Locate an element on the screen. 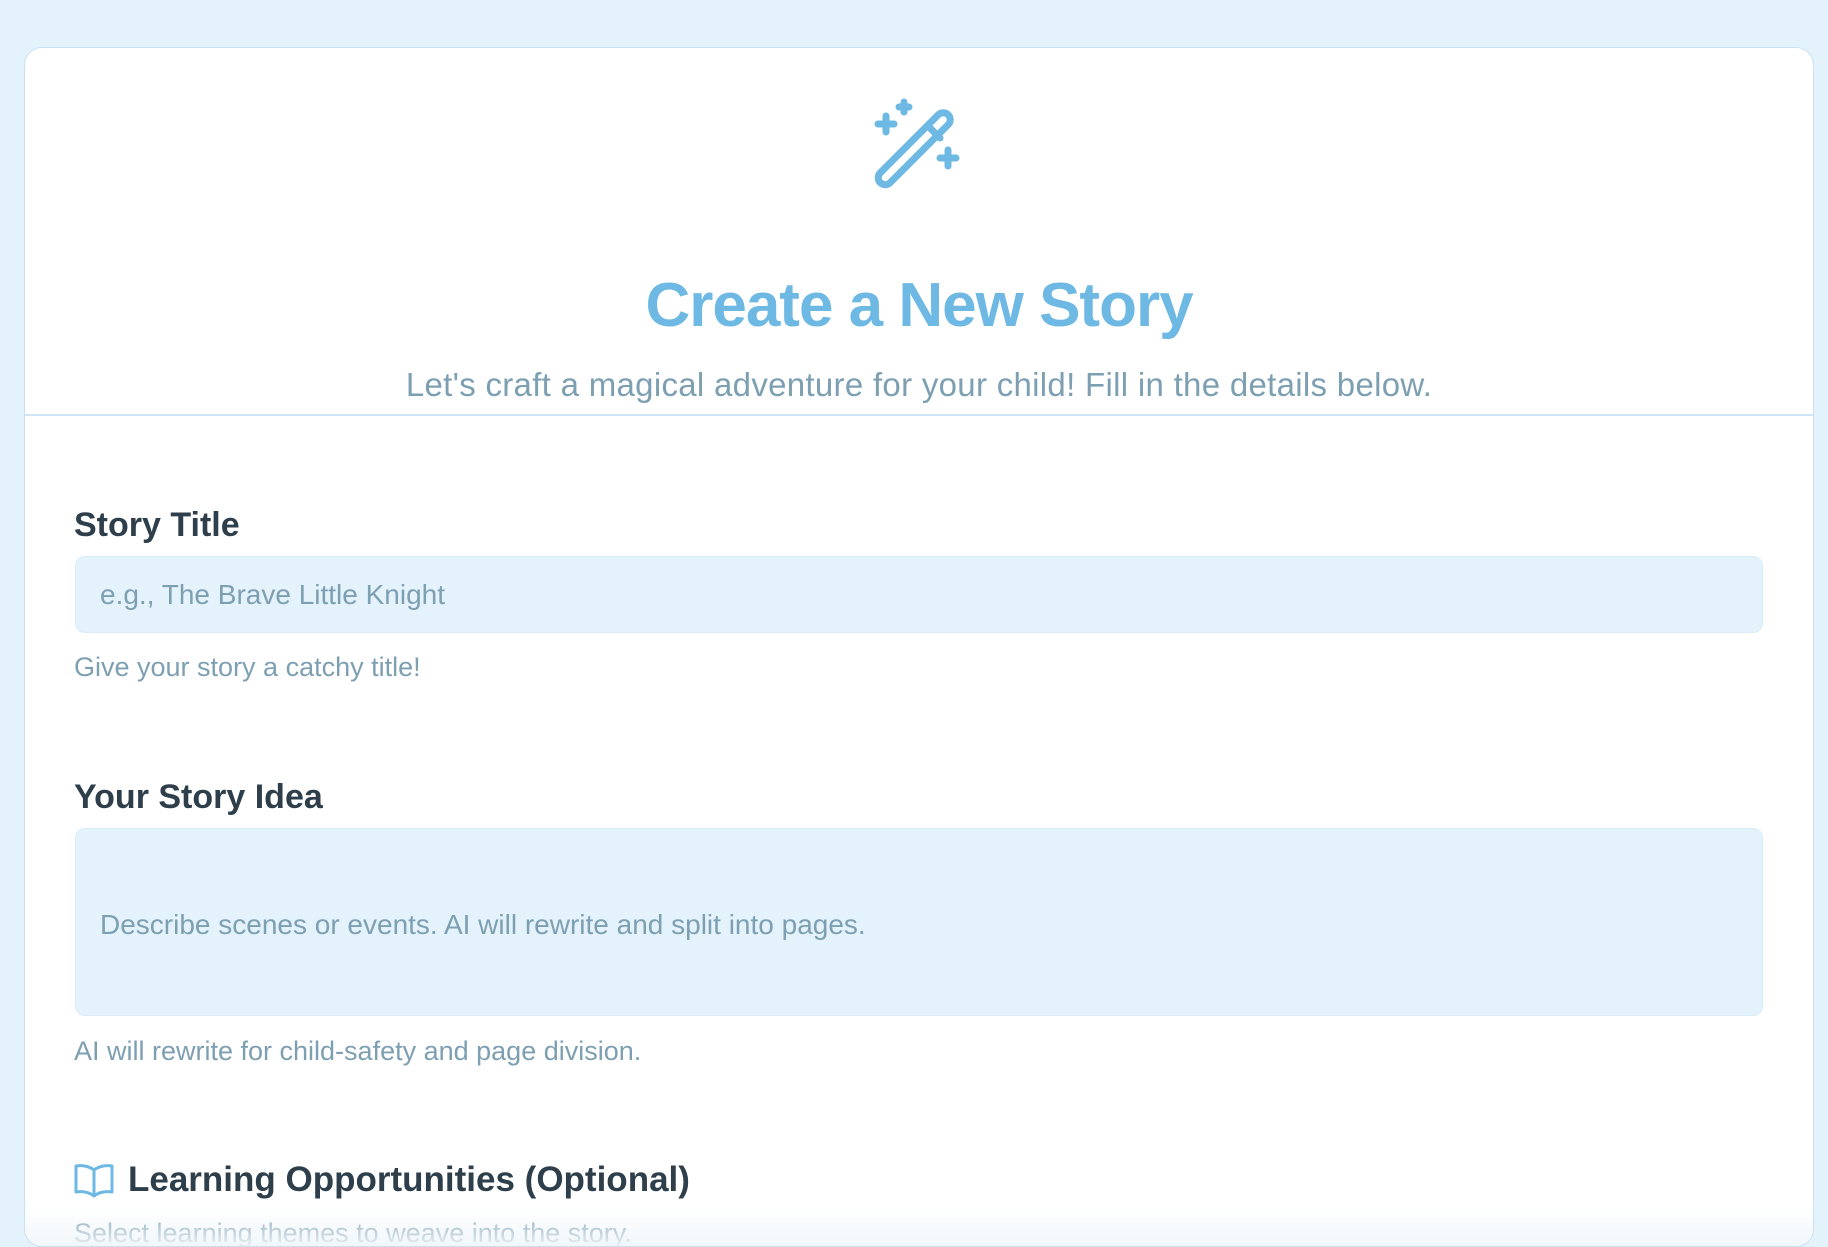 This screenshot has height=1247, width=1828. learning-opportunities-title: Learning Opportunities (Optional) is located at coordinates (409, 1179).